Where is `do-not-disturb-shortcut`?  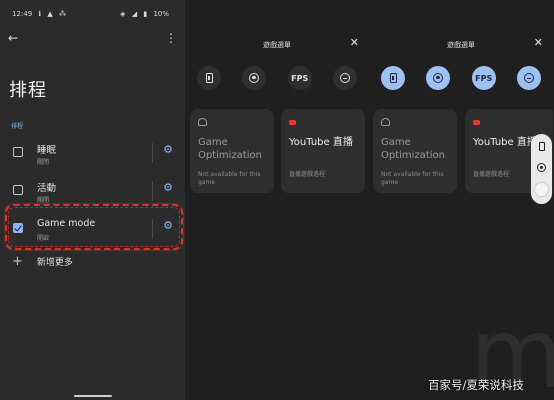
do-not-disturb-shortcut is located at coordinates (541, 146).